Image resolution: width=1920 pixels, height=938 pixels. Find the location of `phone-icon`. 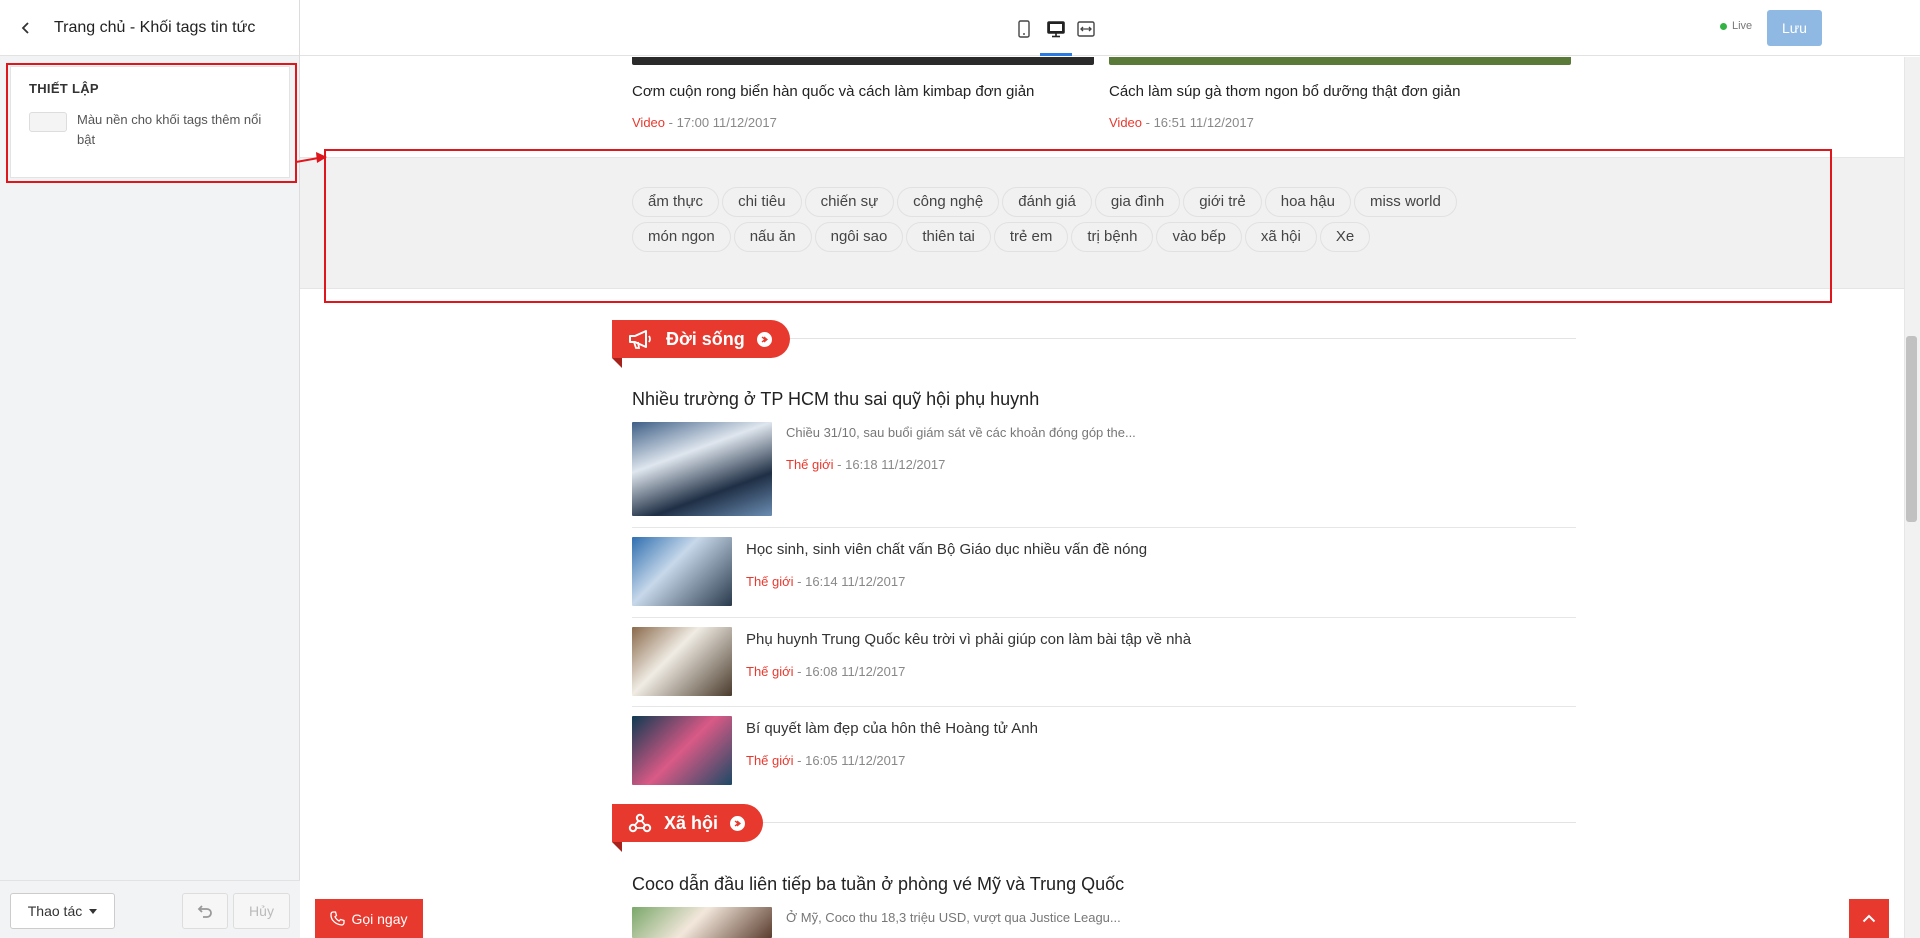

phone-icon is located at coordinates (338, 918).